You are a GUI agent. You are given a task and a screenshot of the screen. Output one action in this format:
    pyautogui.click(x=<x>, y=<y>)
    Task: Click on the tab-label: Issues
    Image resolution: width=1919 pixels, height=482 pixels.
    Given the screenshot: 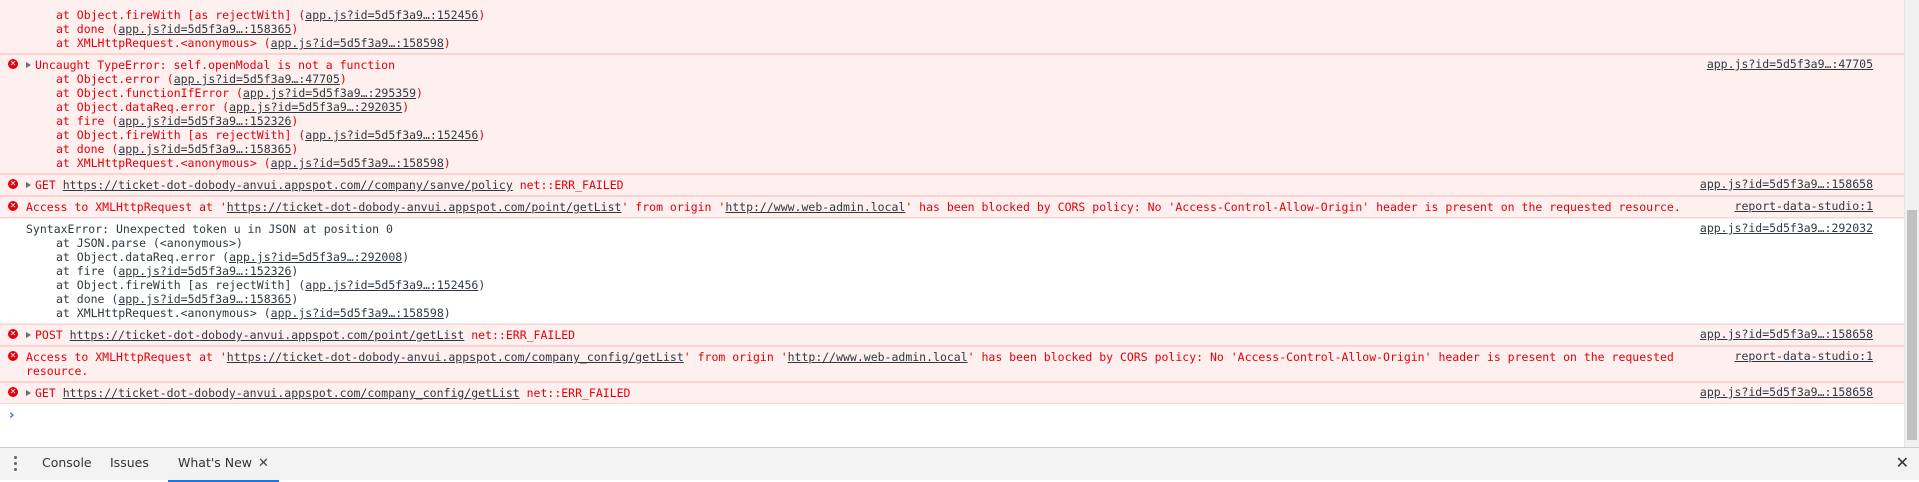 What is the action you would take?
    pyautogui.click(x=129, y=462)
    